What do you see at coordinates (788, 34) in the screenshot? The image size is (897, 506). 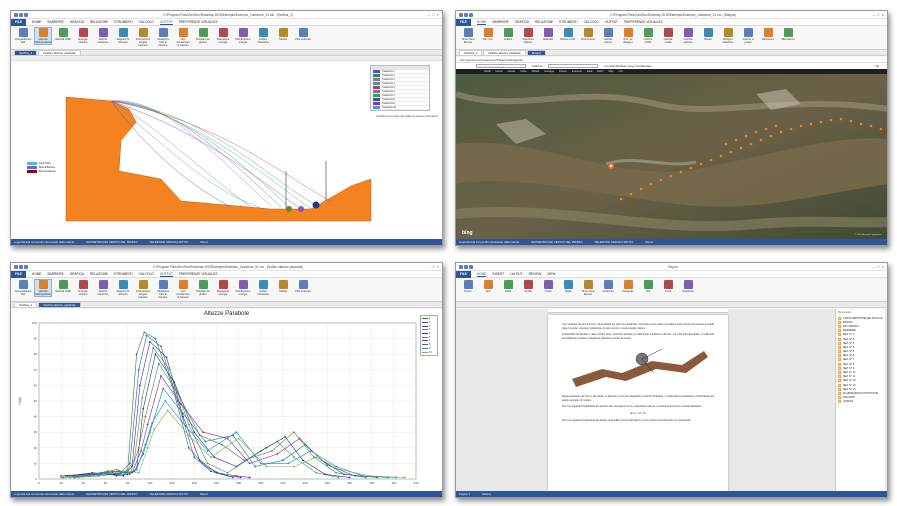 I see `ribbon-button: Misurazioni` at bounding box center [788, 34].